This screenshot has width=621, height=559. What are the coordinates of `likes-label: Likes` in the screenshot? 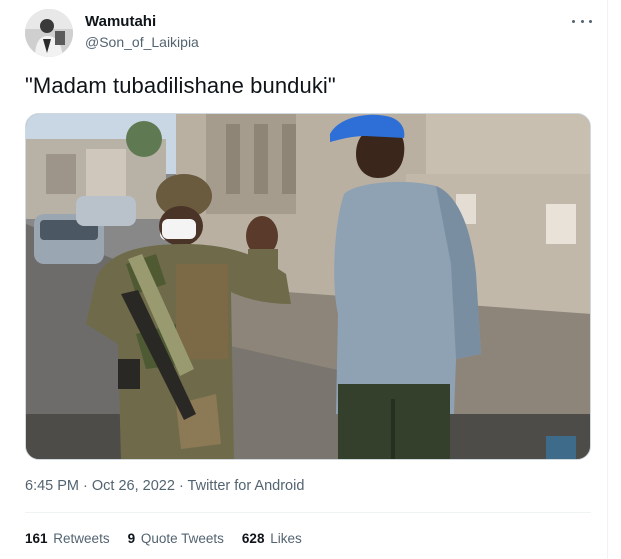 It's located at (286, 538).